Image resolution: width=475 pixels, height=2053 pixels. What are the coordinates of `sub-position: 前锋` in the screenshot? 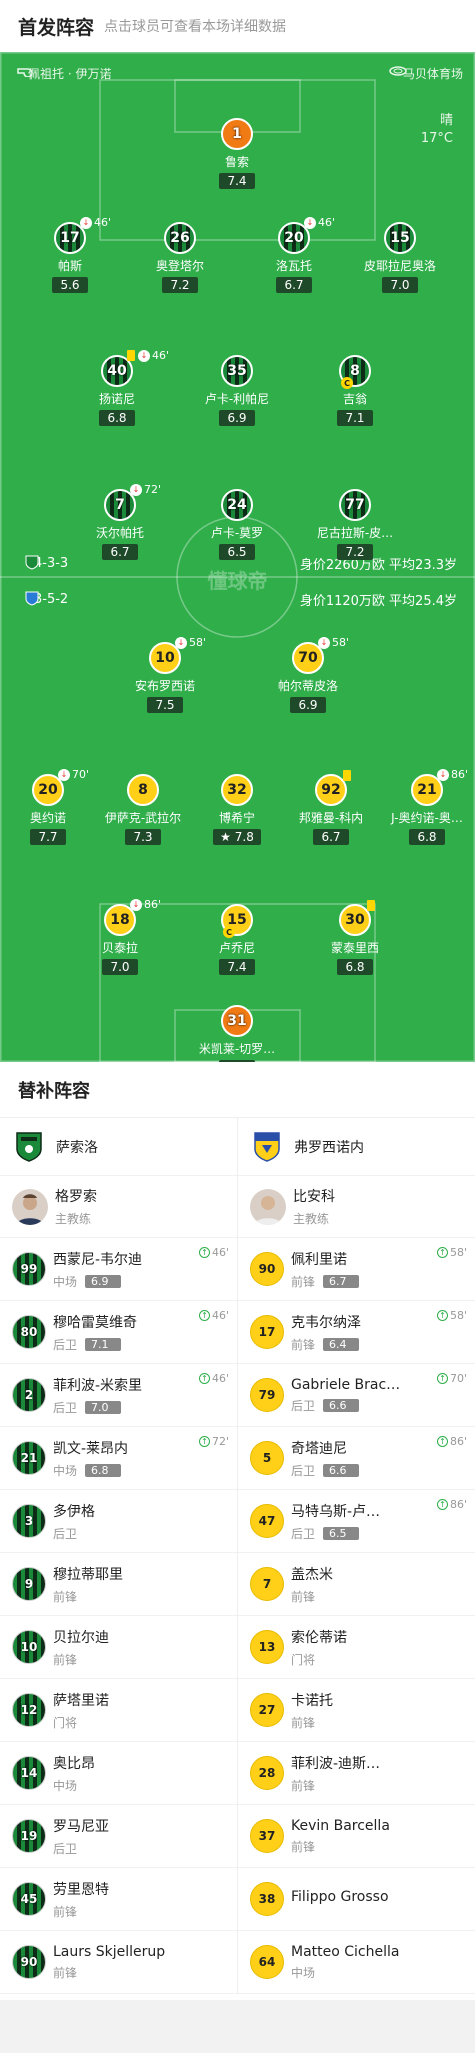 It's located at (303, 1596).